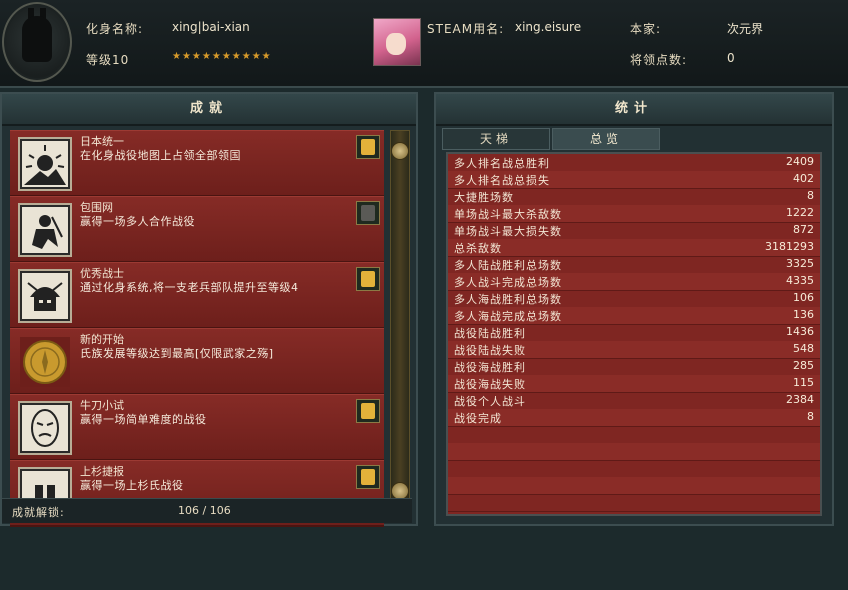  I want to click on stat-label: 战役海战失败, so click(490, 384).